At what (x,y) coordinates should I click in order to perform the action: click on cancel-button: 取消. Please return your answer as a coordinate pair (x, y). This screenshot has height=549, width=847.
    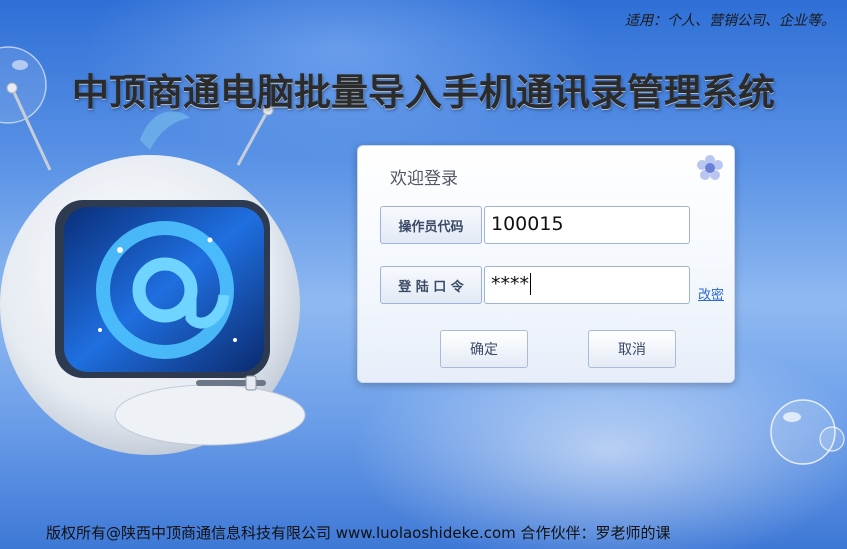
    Looking at the image, I should click on (632, 349).